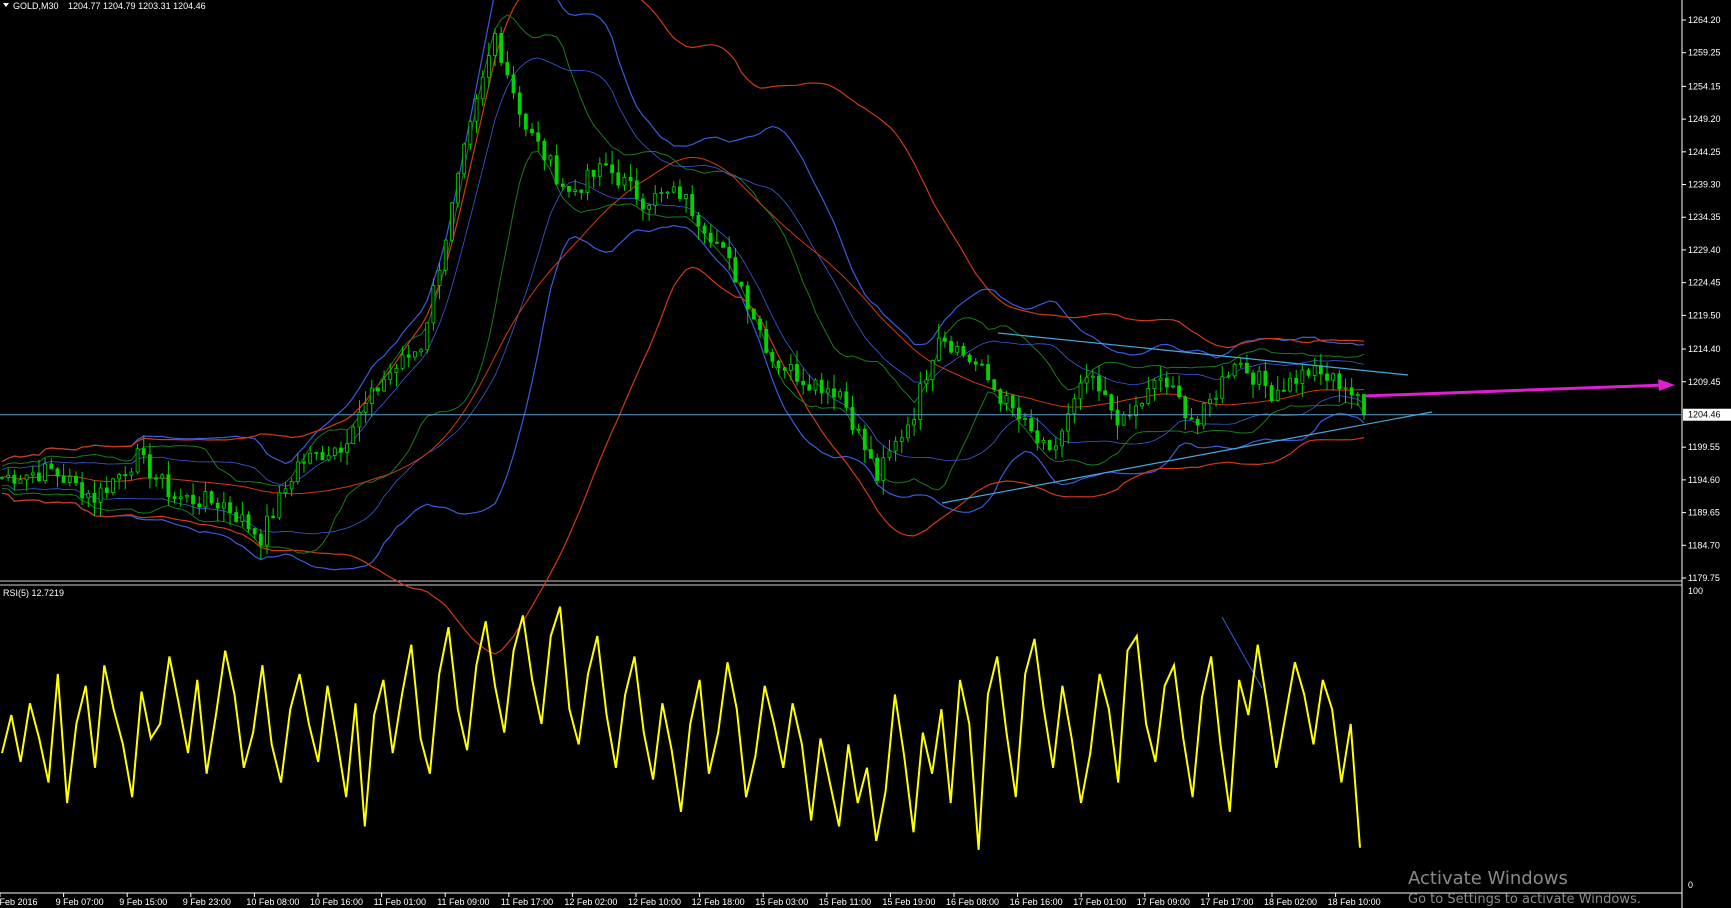  Describe the element at coordinates (781, 902) in the screenshot. I see `time-tick-label: 15 Feb 03:00` at that location.